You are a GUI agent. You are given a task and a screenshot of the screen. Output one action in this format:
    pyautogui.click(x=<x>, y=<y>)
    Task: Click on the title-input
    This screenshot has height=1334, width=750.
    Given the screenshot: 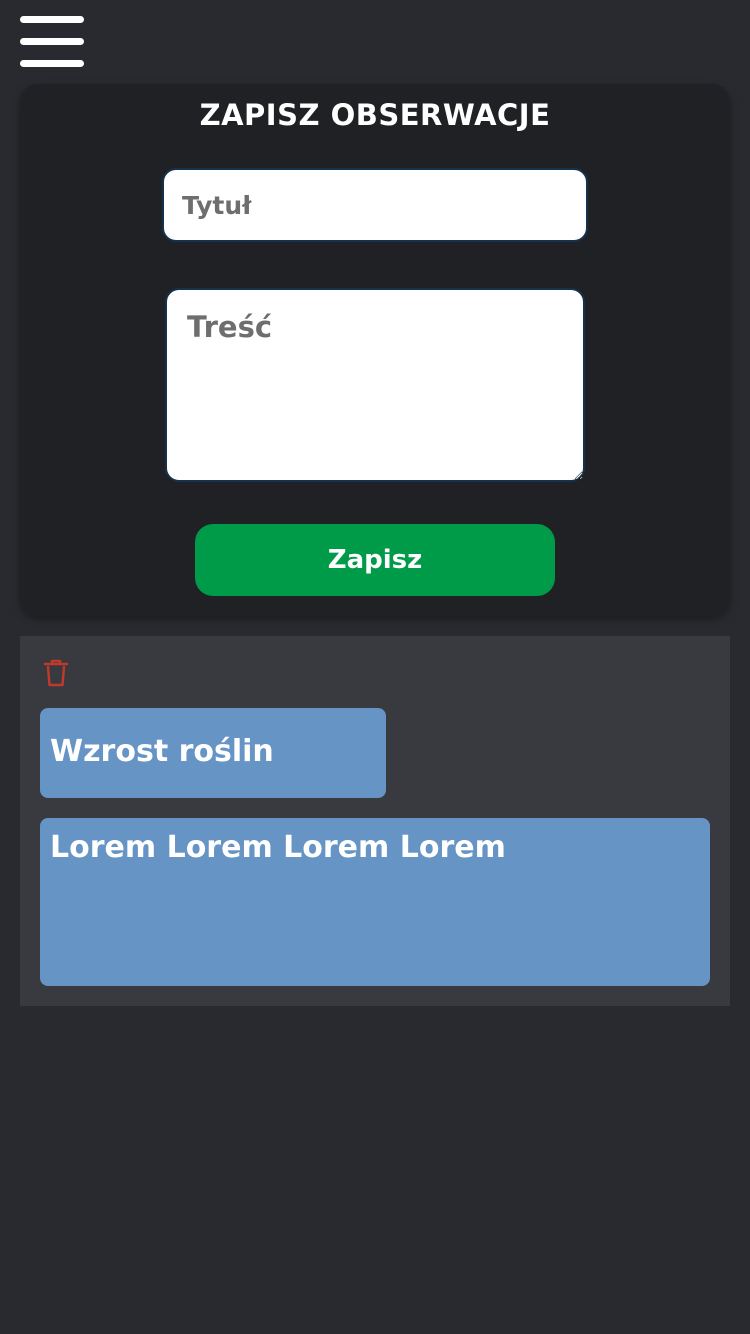 What is the action you would take?
    pyautogui.click(x=375, y=205)
    